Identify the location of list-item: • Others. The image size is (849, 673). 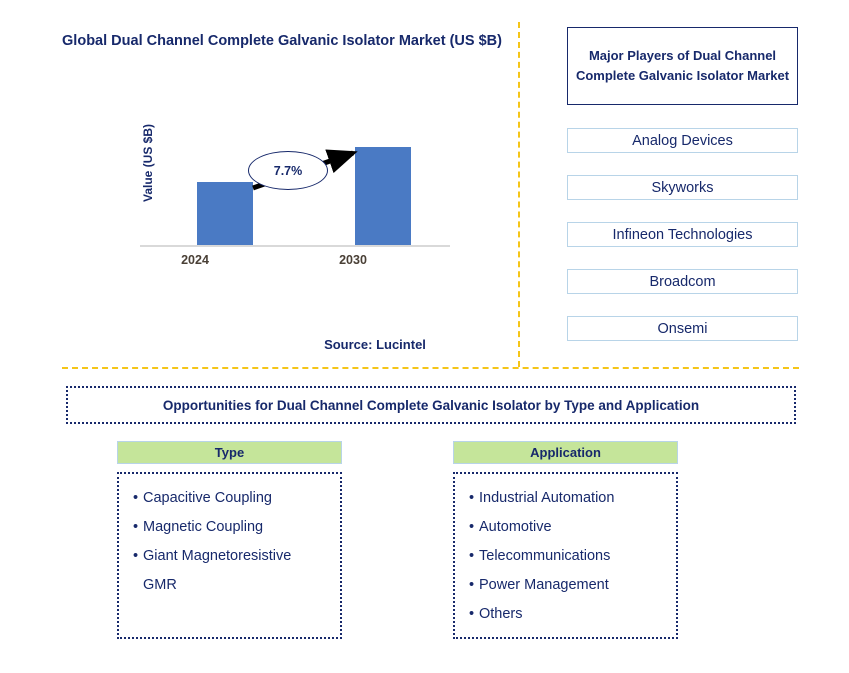
(566, 614).